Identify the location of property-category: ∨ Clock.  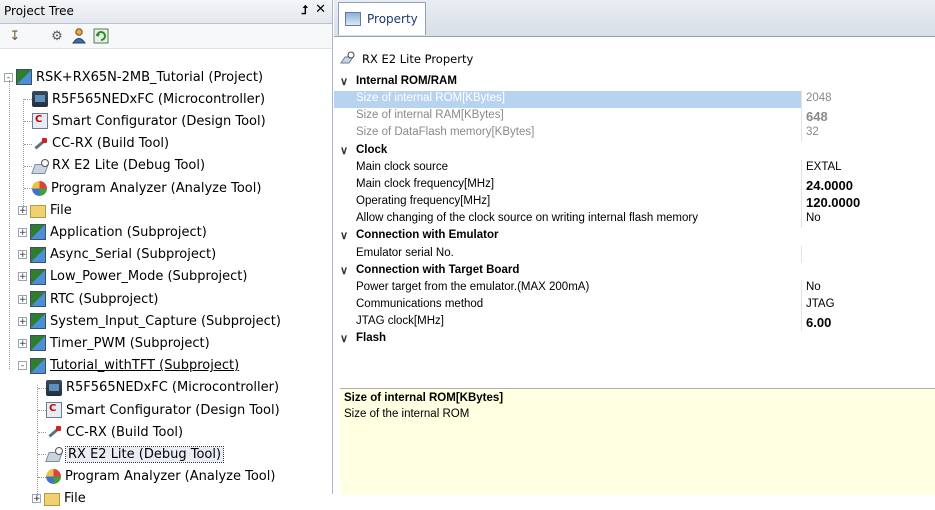
(634, 151).